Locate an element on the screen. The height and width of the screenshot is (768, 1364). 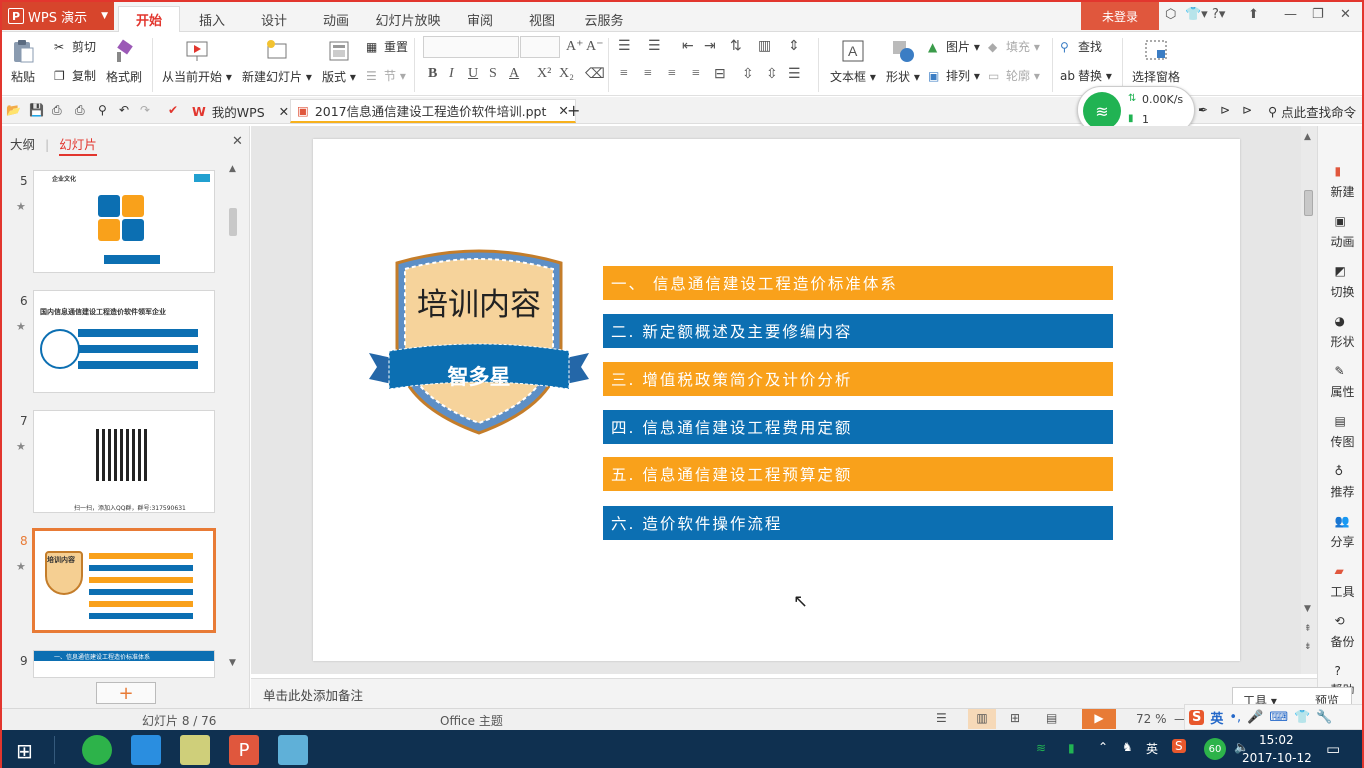
shirt-icon: 👕▾ is located at coordinates (1196, 14).